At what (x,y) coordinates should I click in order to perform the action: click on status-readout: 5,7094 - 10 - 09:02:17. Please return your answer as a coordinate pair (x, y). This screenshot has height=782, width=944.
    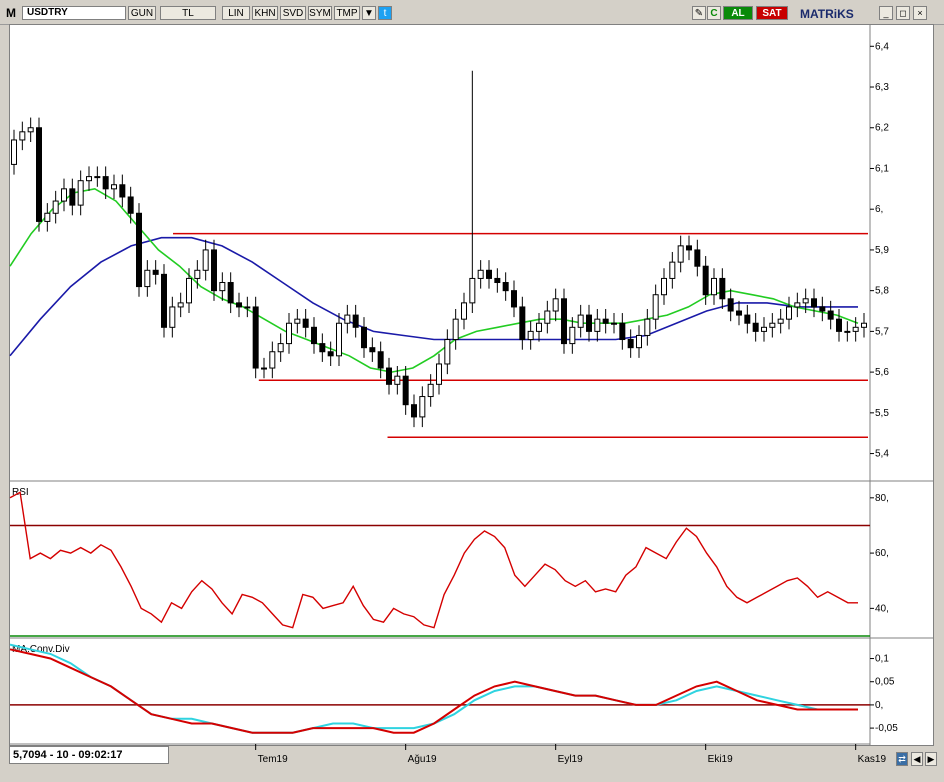
    Looking at the image, I should click on (89, 755).